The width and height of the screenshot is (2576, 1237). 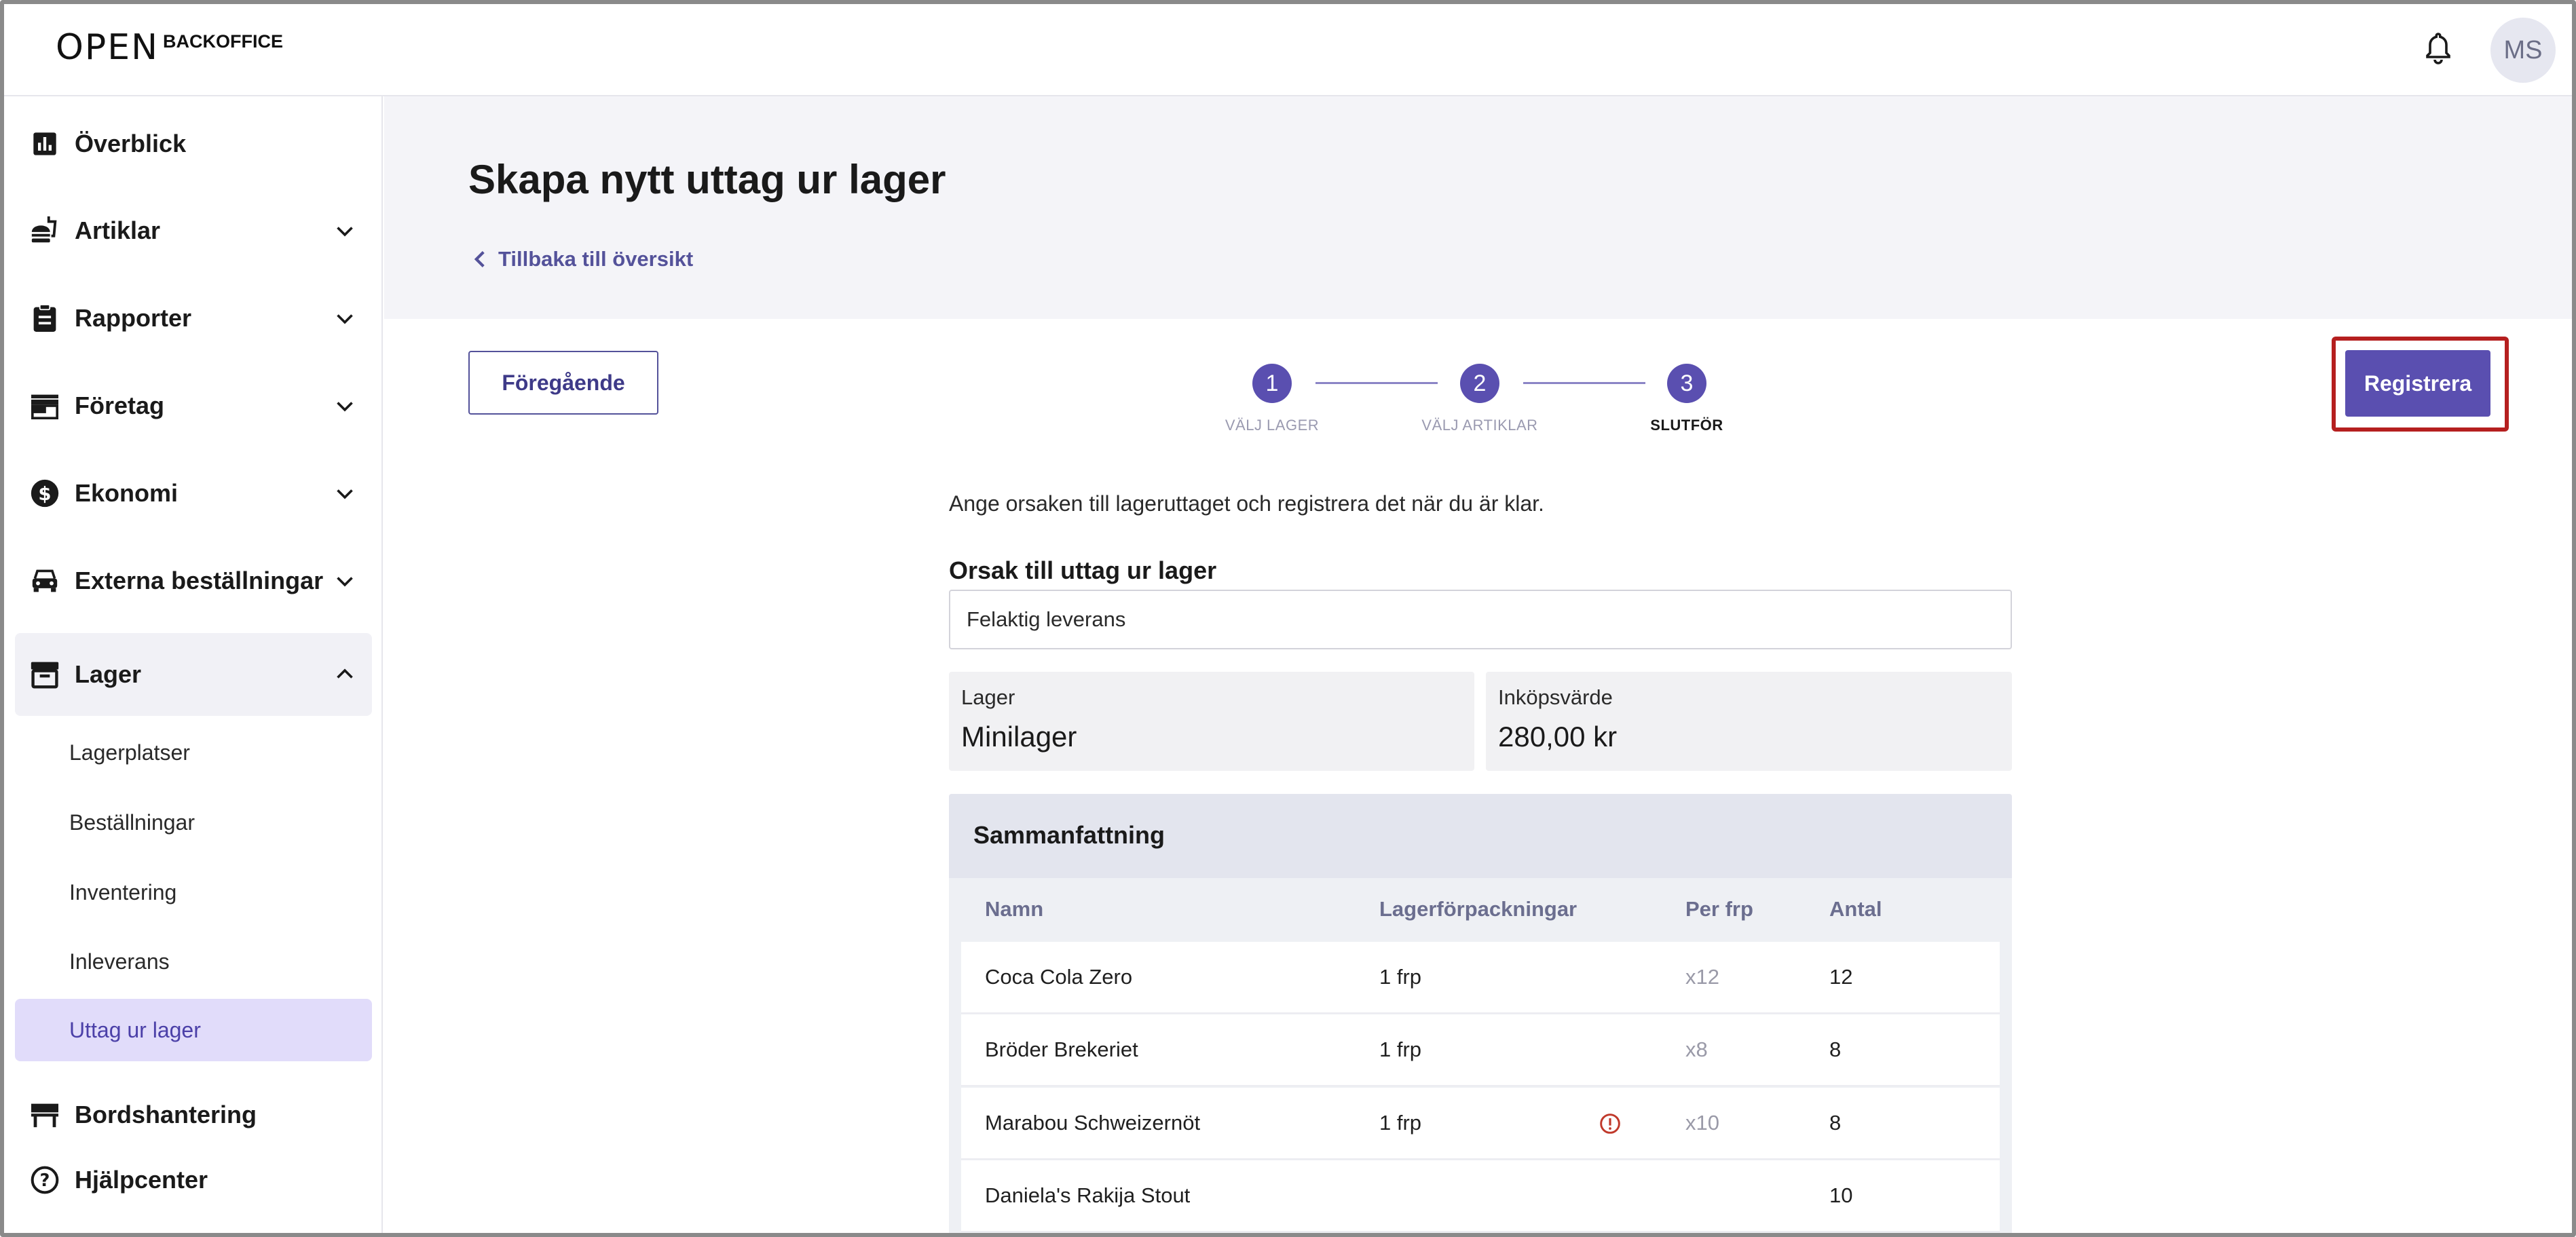 What do you see at coordinates (1015, 909) in the screenshot?
I see `column-header-namn: Namn` at bounding box center [1015, 909].